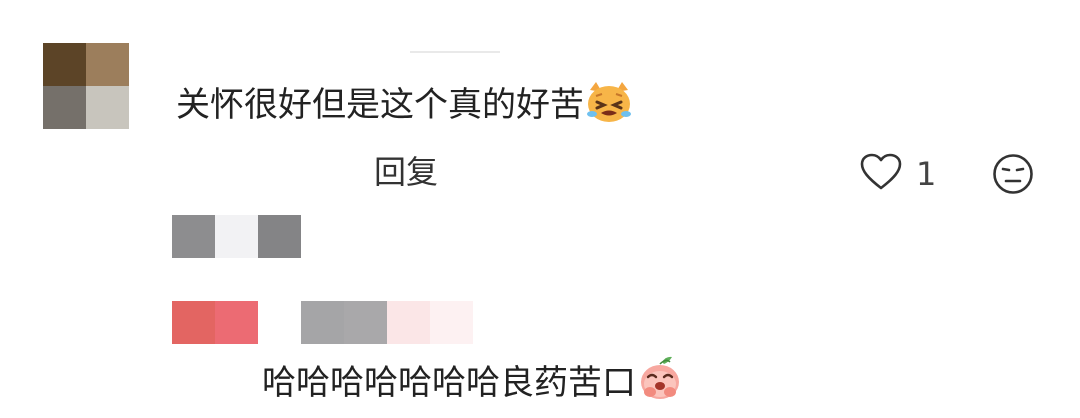 The width and height of the screenshot is (1080, 418). What do you see at coordinates (449, 383) in the screenshot?
I see `reply-body: 哈哈哈哈哈哈哈良药苦口` at bounding box center [449, 383].